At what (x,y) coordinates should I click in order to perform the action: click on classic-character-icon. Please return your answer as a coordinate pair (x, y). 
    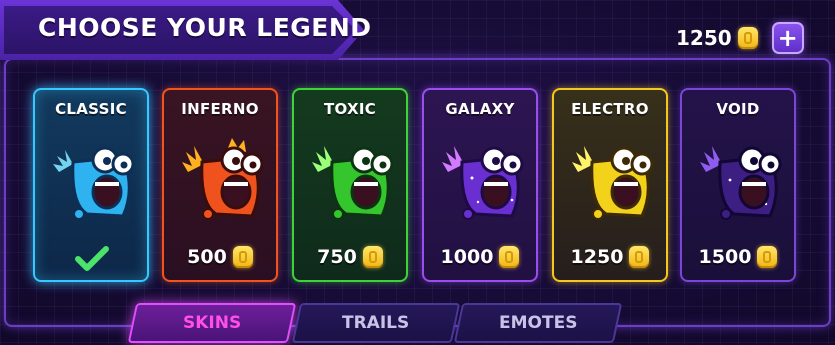
    Looking at the image, I should click on (94, 183).